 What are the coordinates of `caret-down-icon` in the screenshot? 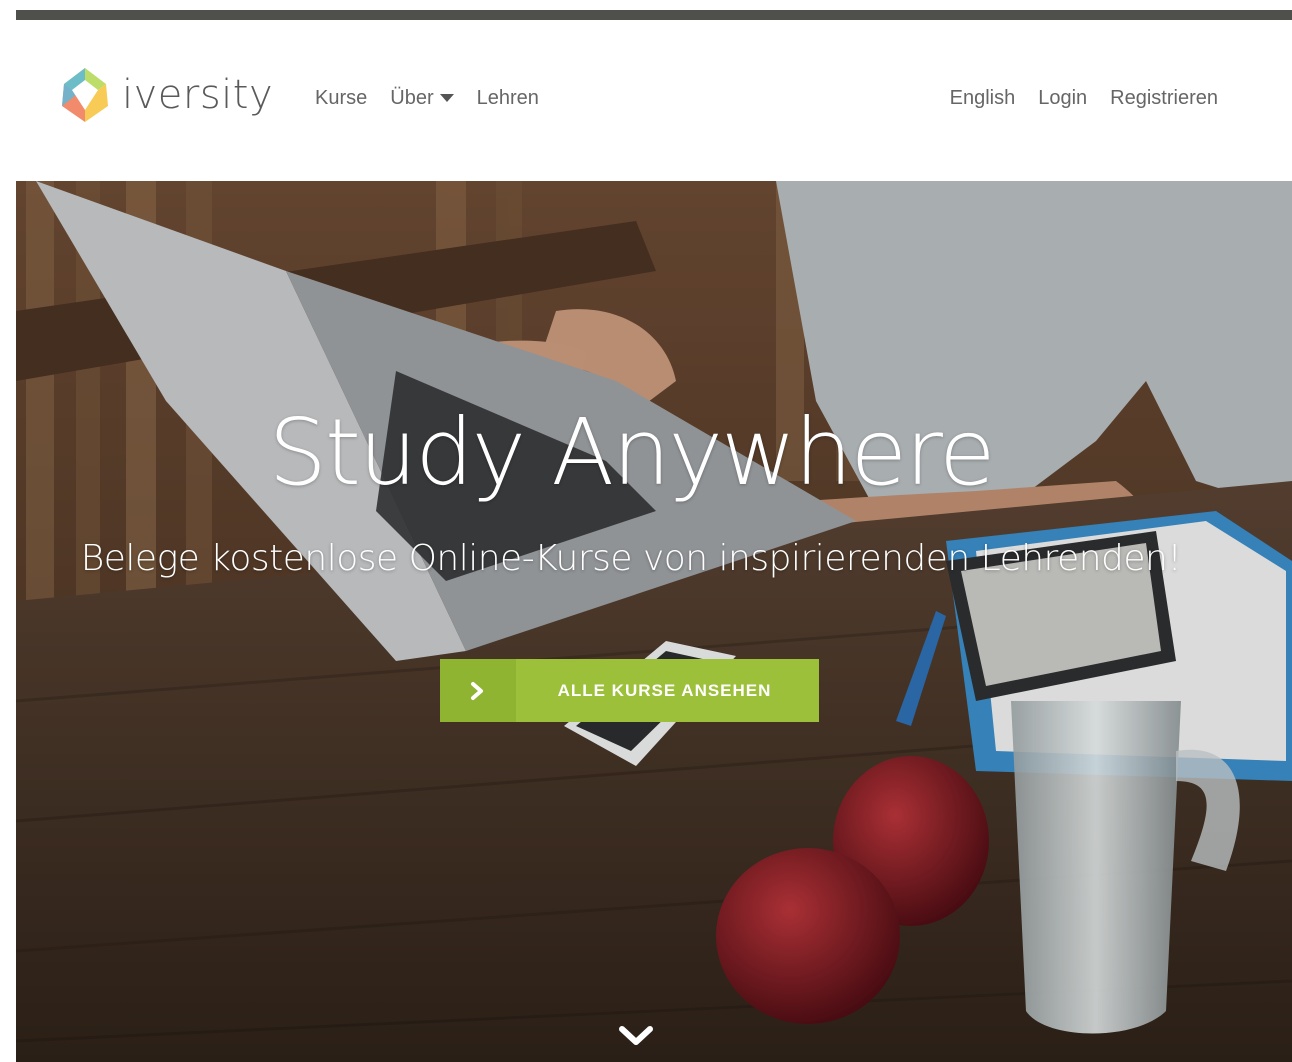 It's located at (446, 98).